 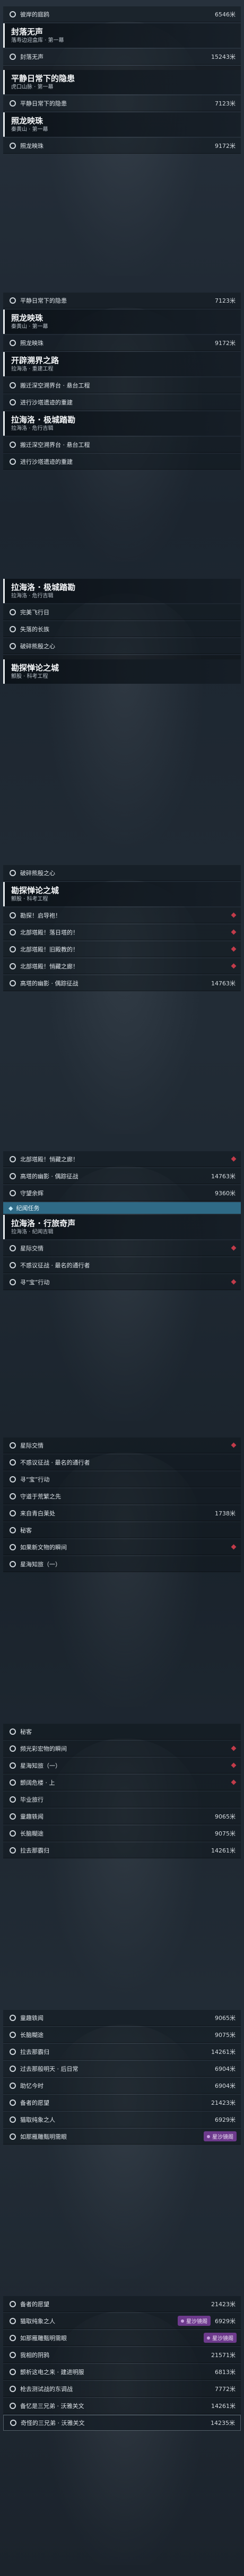 I want to click on quest-item: 毕业旅行, so click(x=122, y=1799).